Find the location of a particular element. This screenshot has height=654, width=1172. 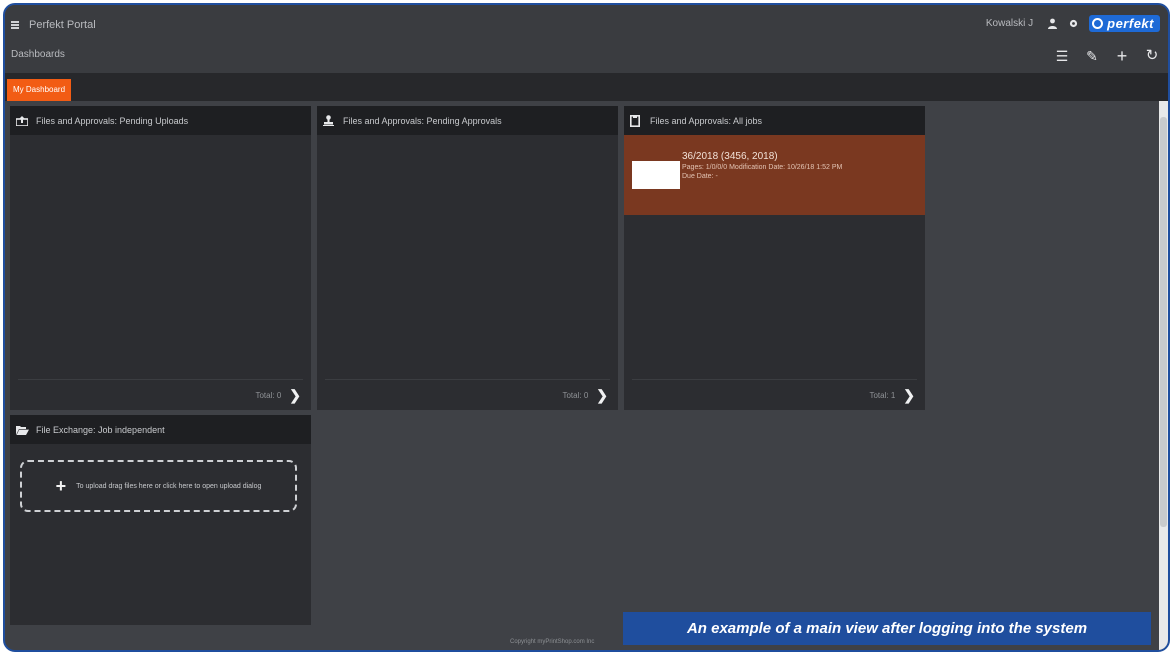

widget-footer: Total: 1 ❯ is located at coordinates (774, 394).